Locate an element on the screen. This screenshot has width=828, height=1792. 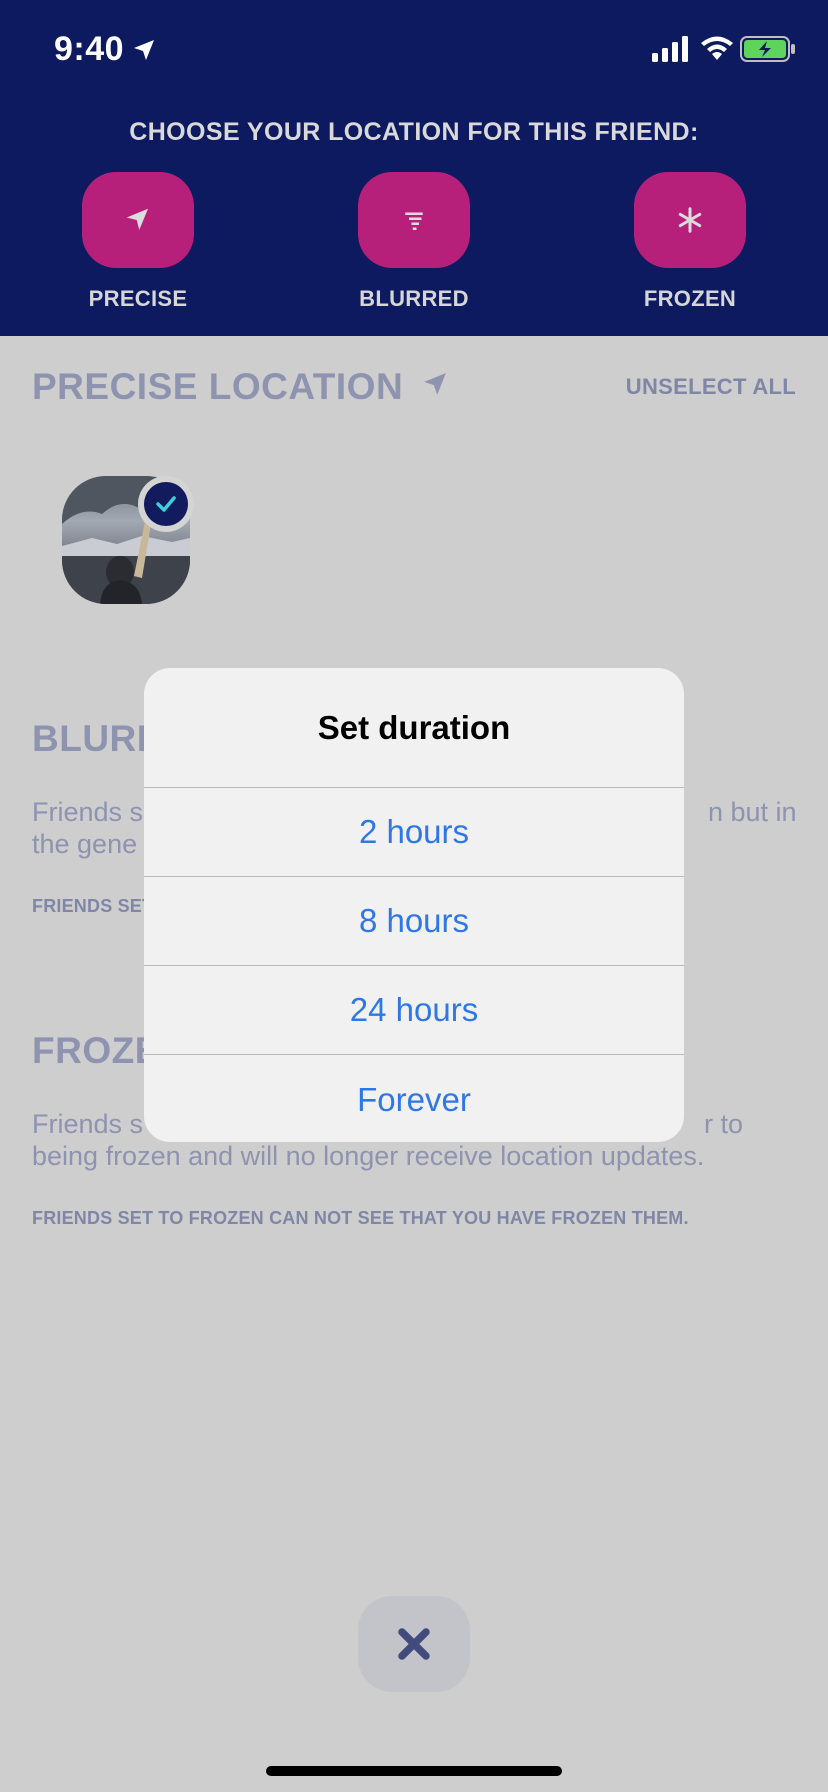
duration-option-24-hours: 24 hours is located at coordinates (414, 1010).